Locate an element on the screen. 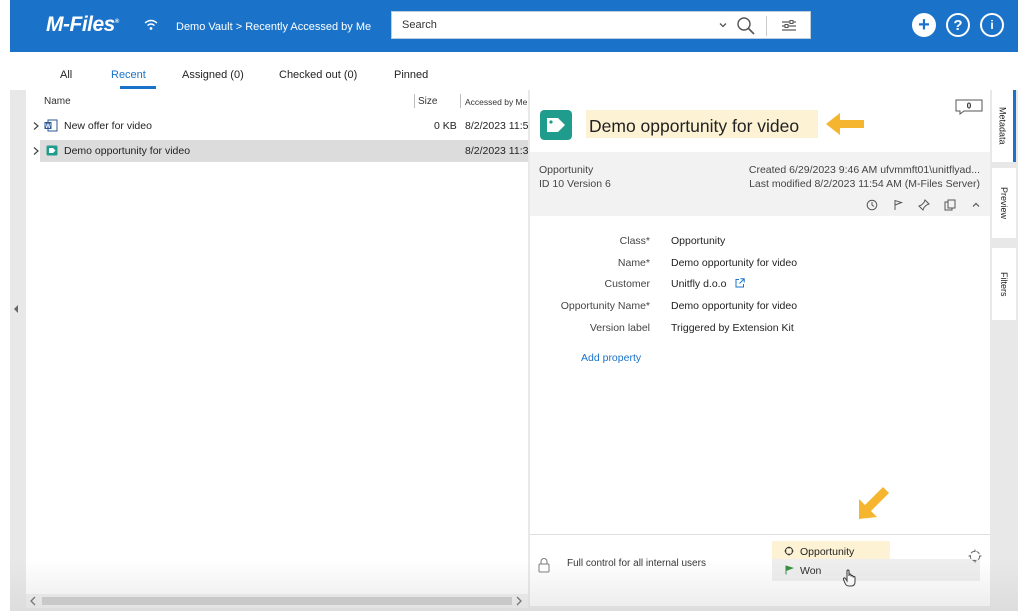 This screenshot has width=1024, height=611. search-icon is located at coordinates (746, 26).